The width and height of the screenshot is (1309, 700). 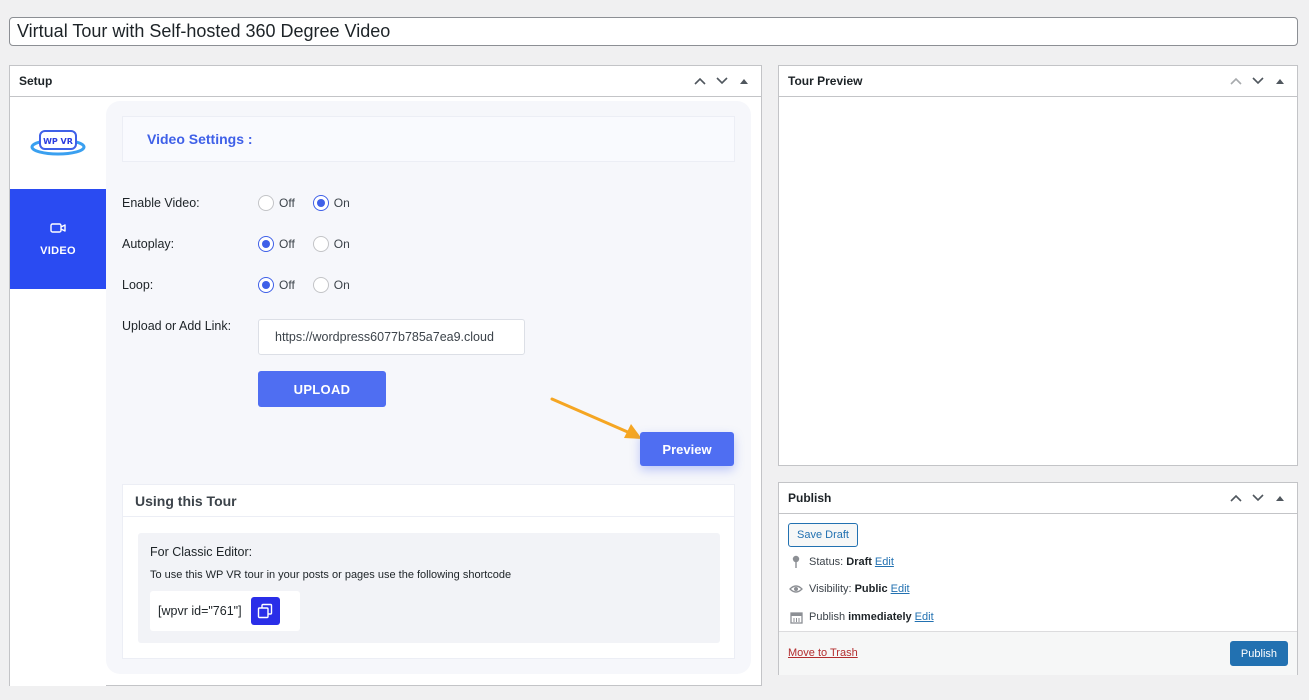 What do you see at coordinates (827, 617) in the screenshot?
I see `publish-time-label: Publish` at bounding box center [827, 617].